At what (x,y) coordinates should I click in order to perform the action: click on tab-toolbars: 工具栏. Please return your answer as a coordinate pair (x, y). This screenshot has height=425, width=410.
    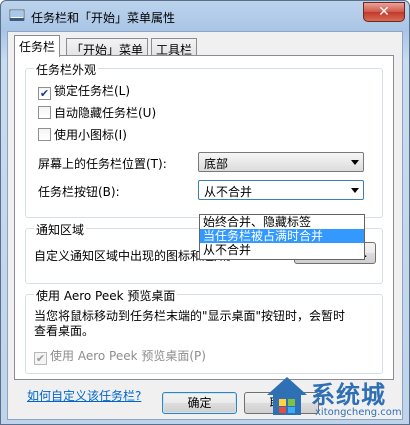
    Looking at the image, I should click on (174, 47).